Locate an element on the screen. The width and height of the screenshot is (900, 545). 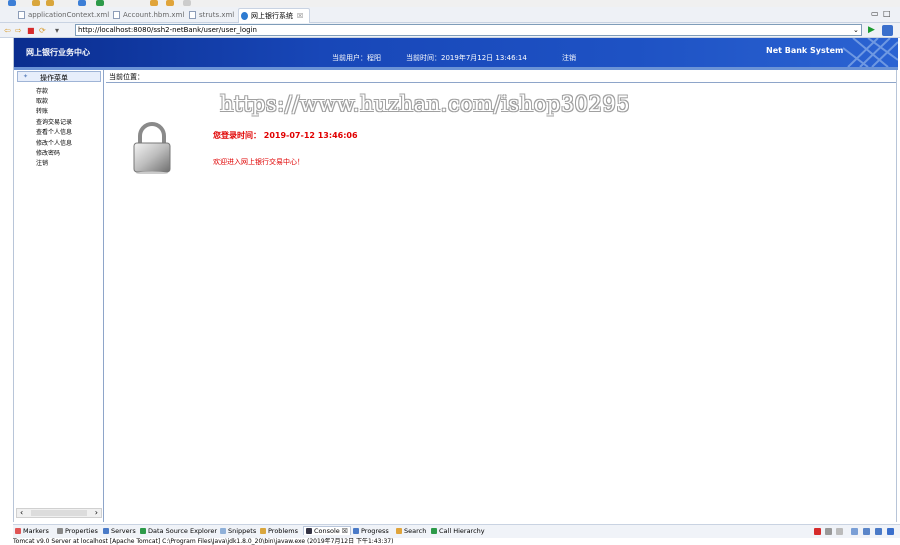
minimize-icon: ▭ is located at coordinates (875, 13).